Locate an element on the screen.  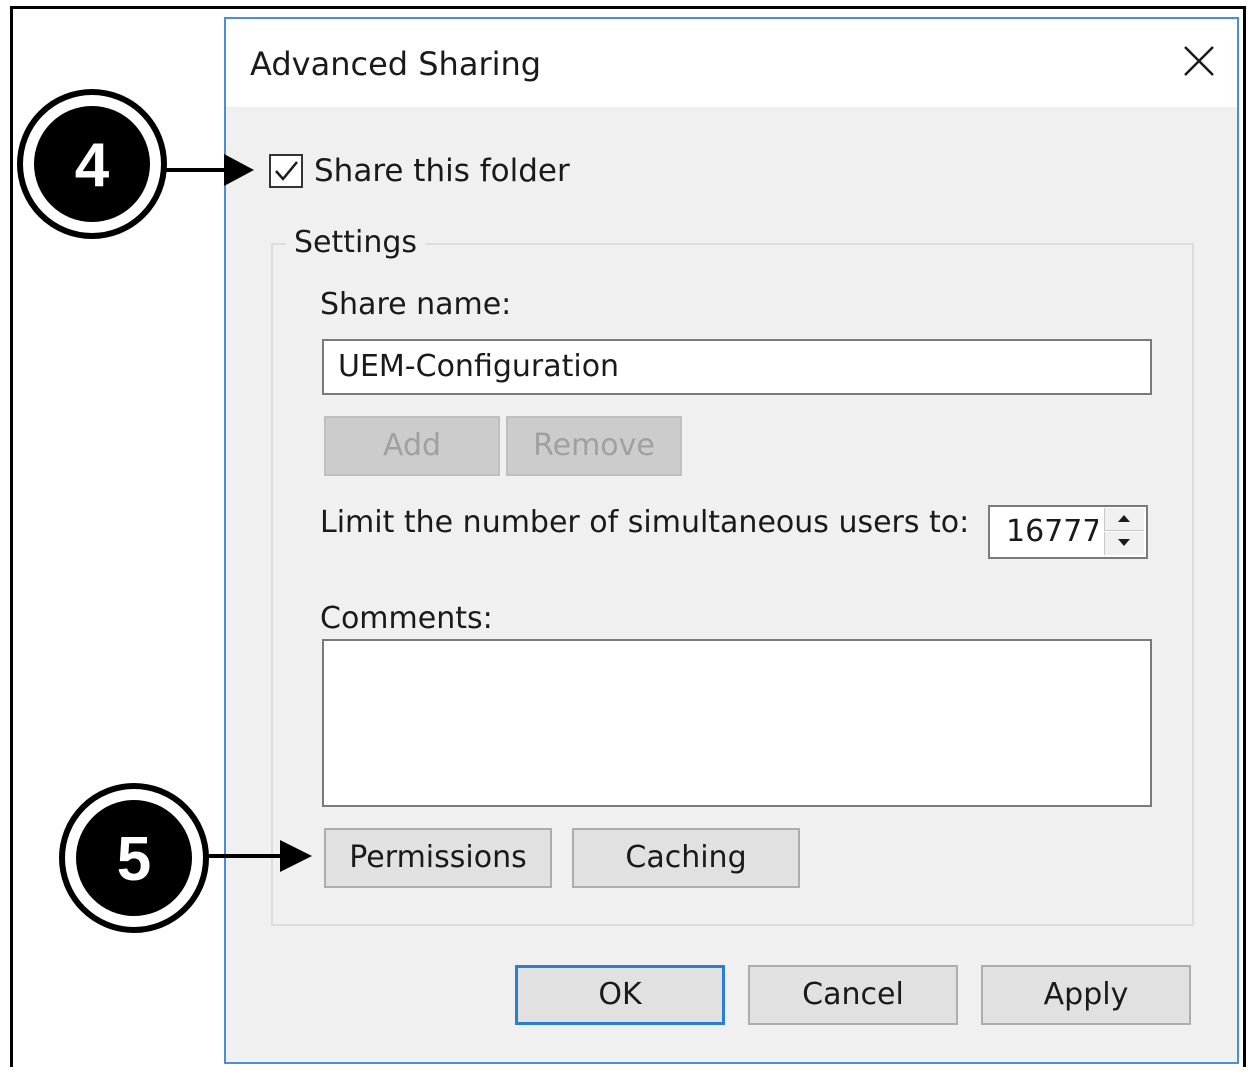
close-icon is located at coordinates (1199, 61).